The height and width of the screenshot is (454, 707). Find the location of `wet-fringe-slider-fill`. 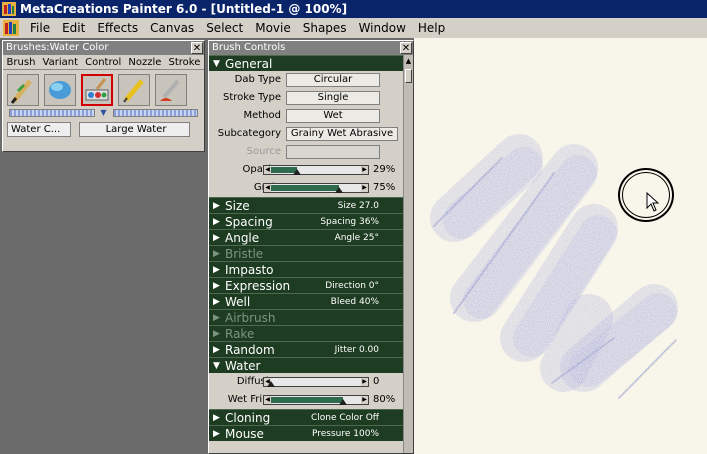

wet-fringe-slider-fill is located at coordinates (307, 400).